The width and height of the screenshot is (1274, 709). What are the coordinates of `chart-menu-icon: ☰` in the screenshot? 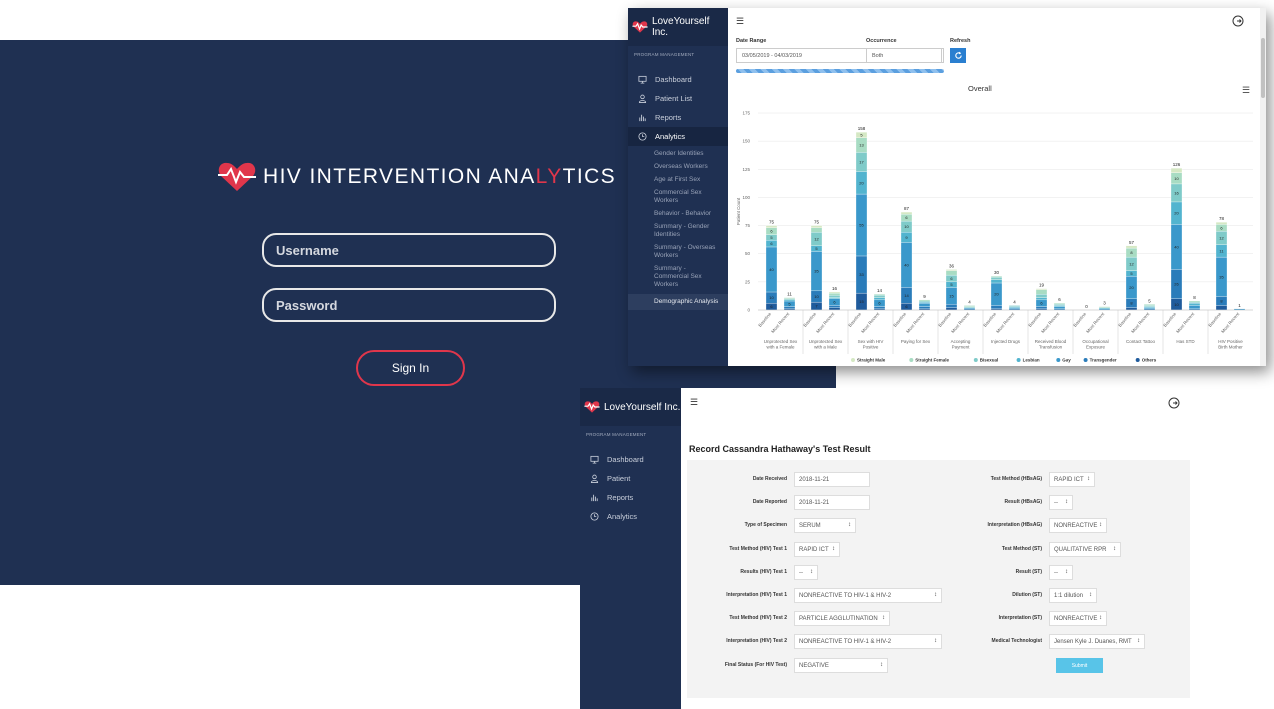 It's located at (1246, 90).